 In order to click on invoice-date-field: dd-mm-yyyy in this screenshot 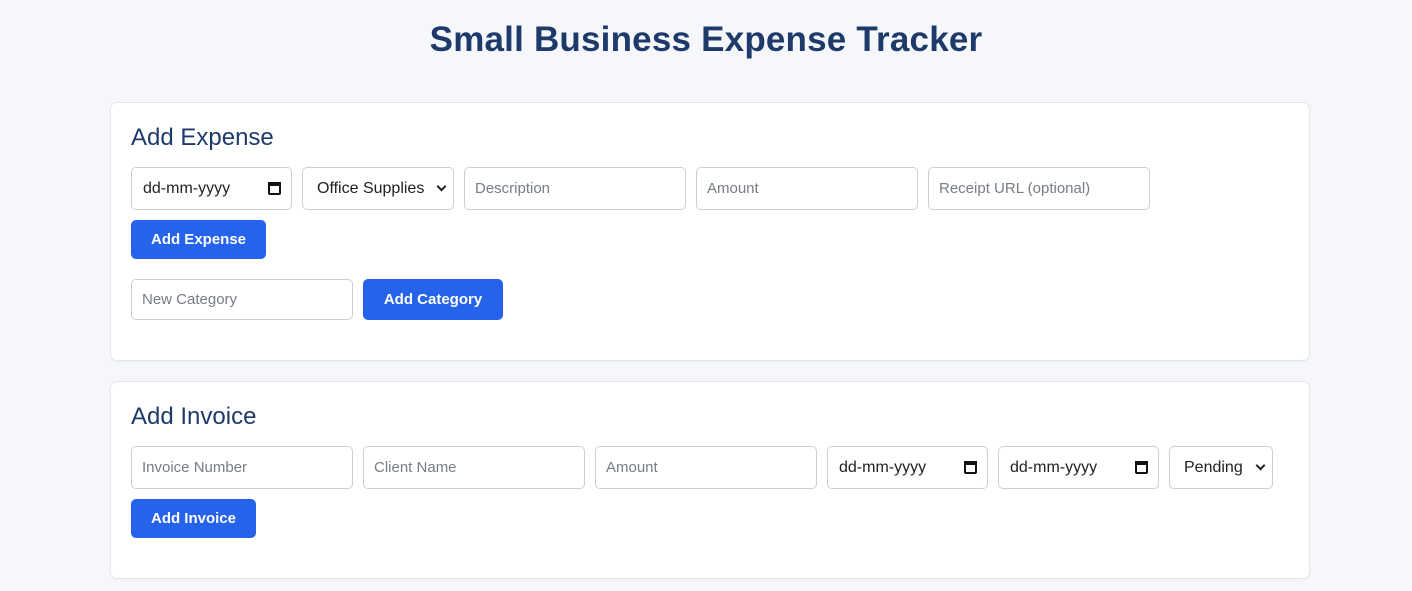, I will do `click(907, 467)`.